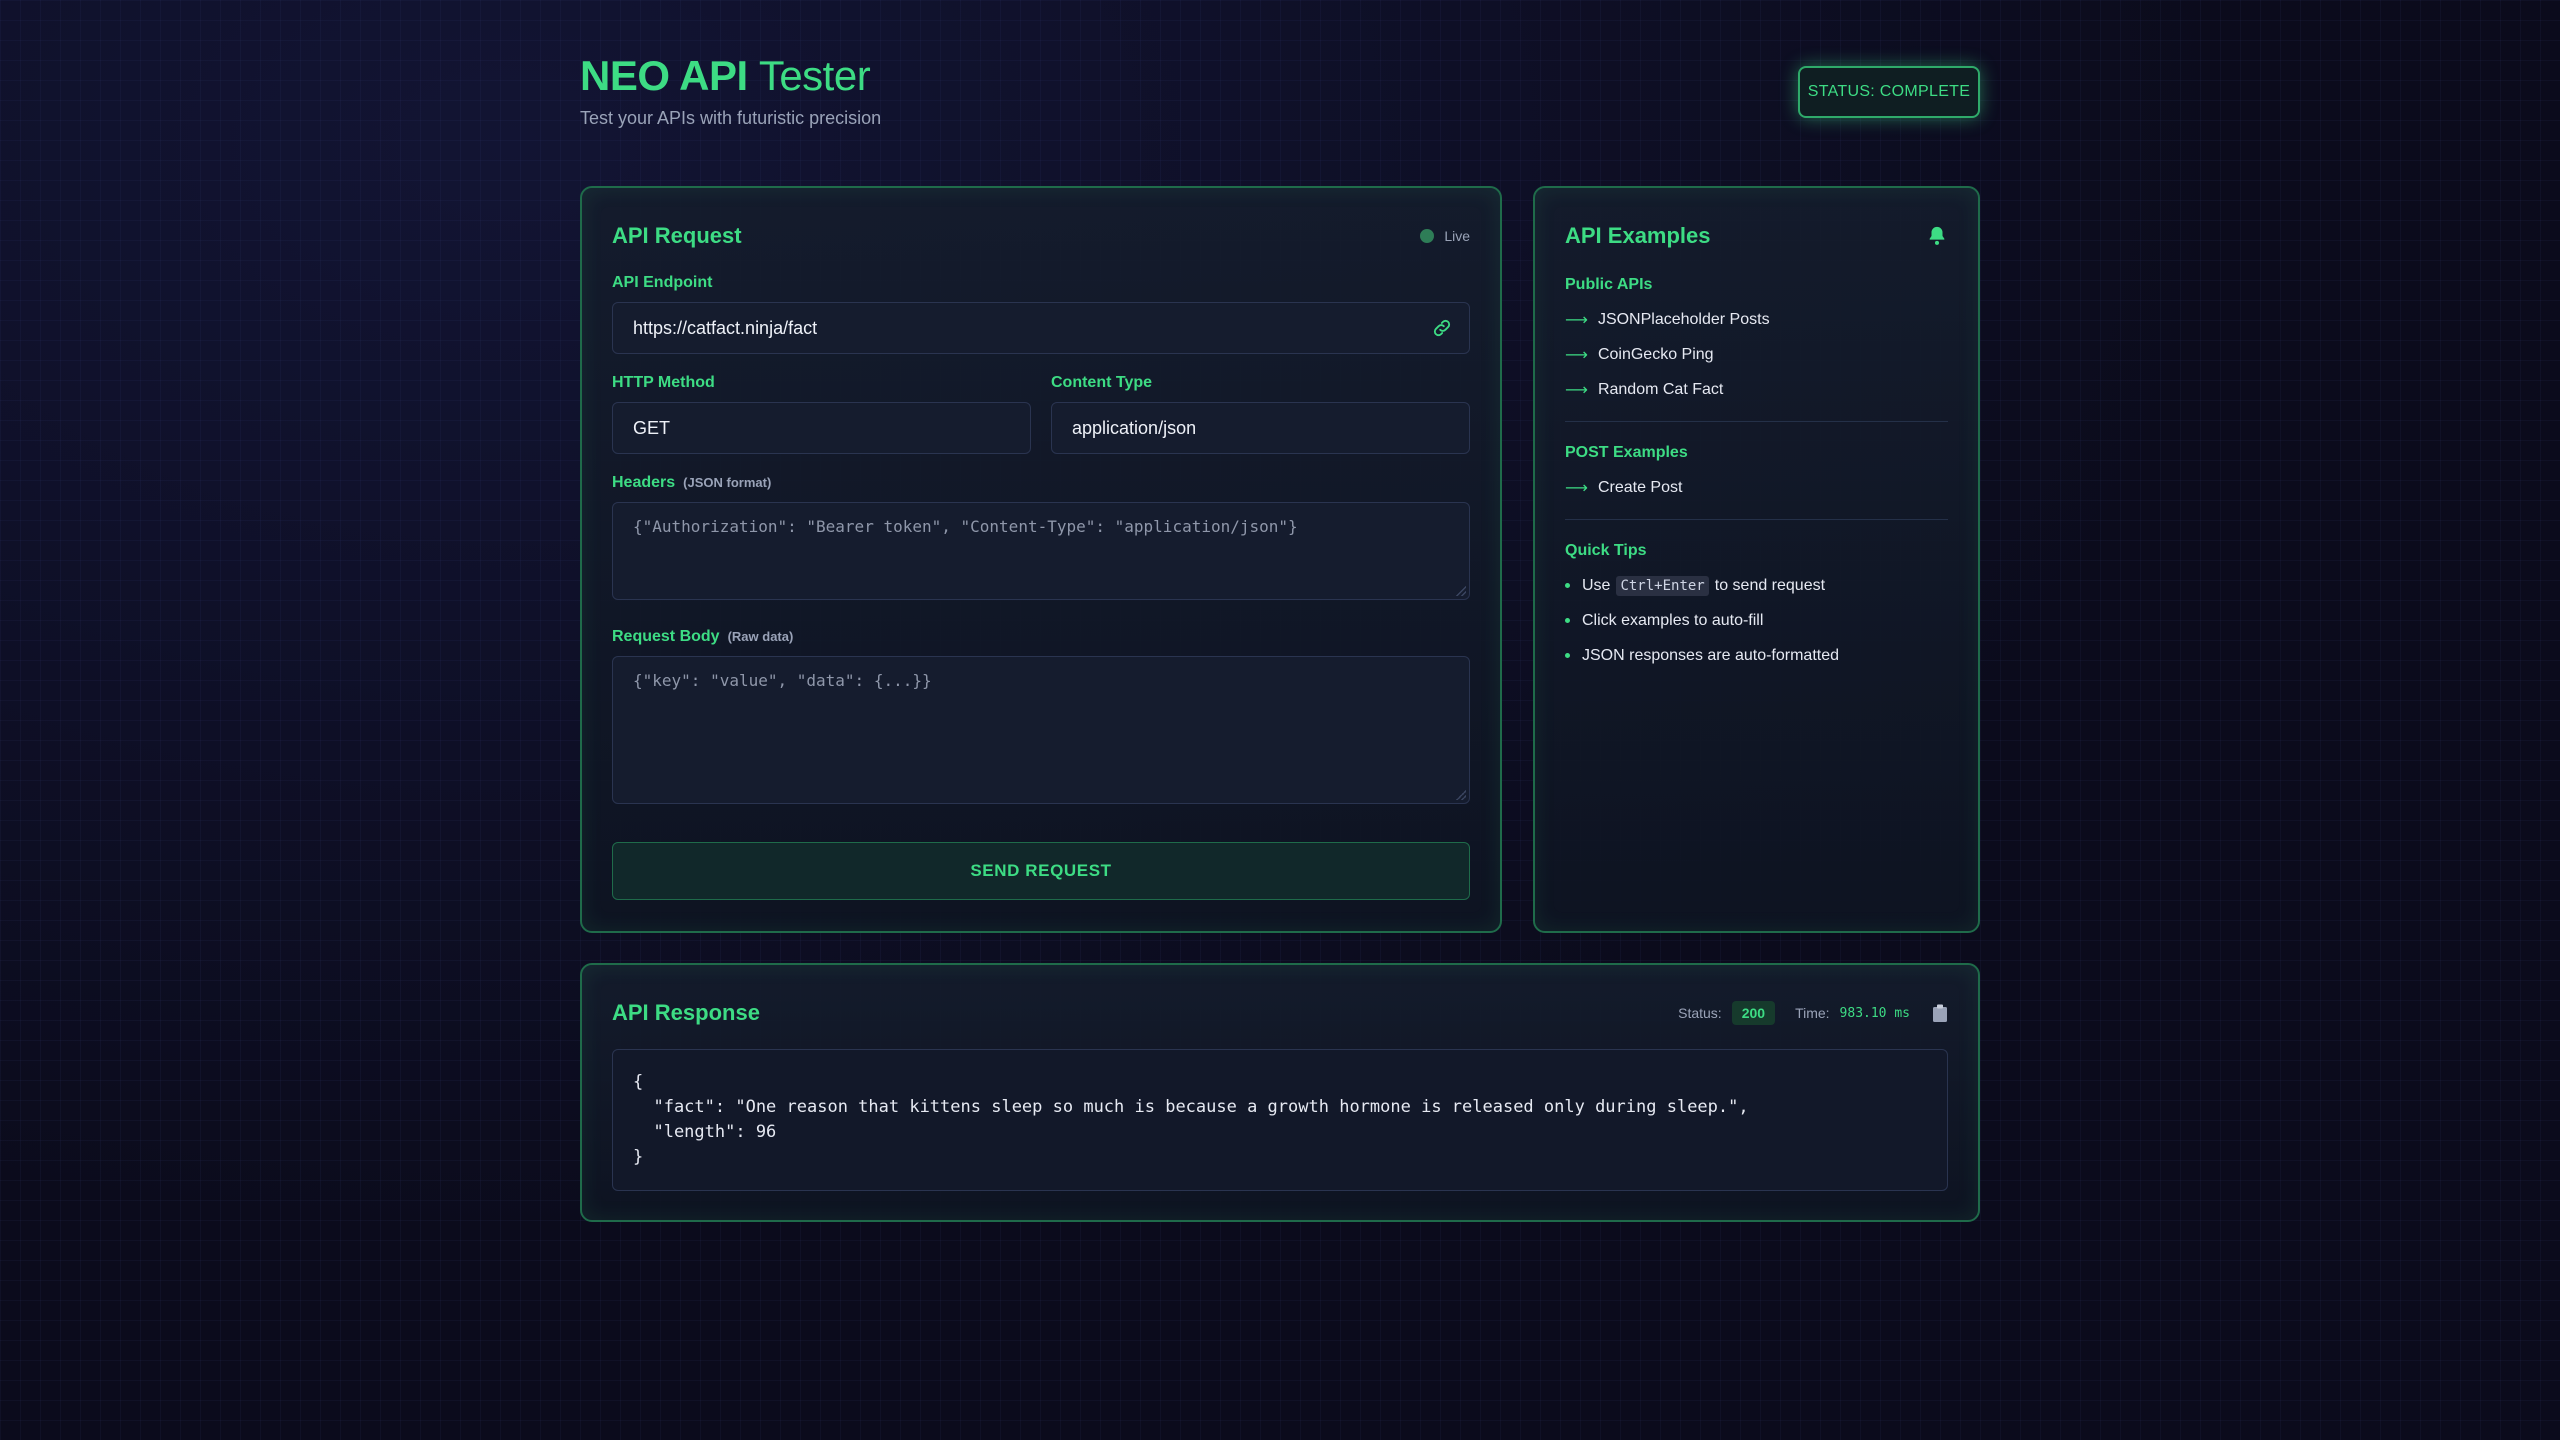 The width and height of the screenshot is (2560, 1440). What do you see at coordinates (1596, 585) in the screenshot?
I see `tip-text: Use` at bounding box center [1596, 585].